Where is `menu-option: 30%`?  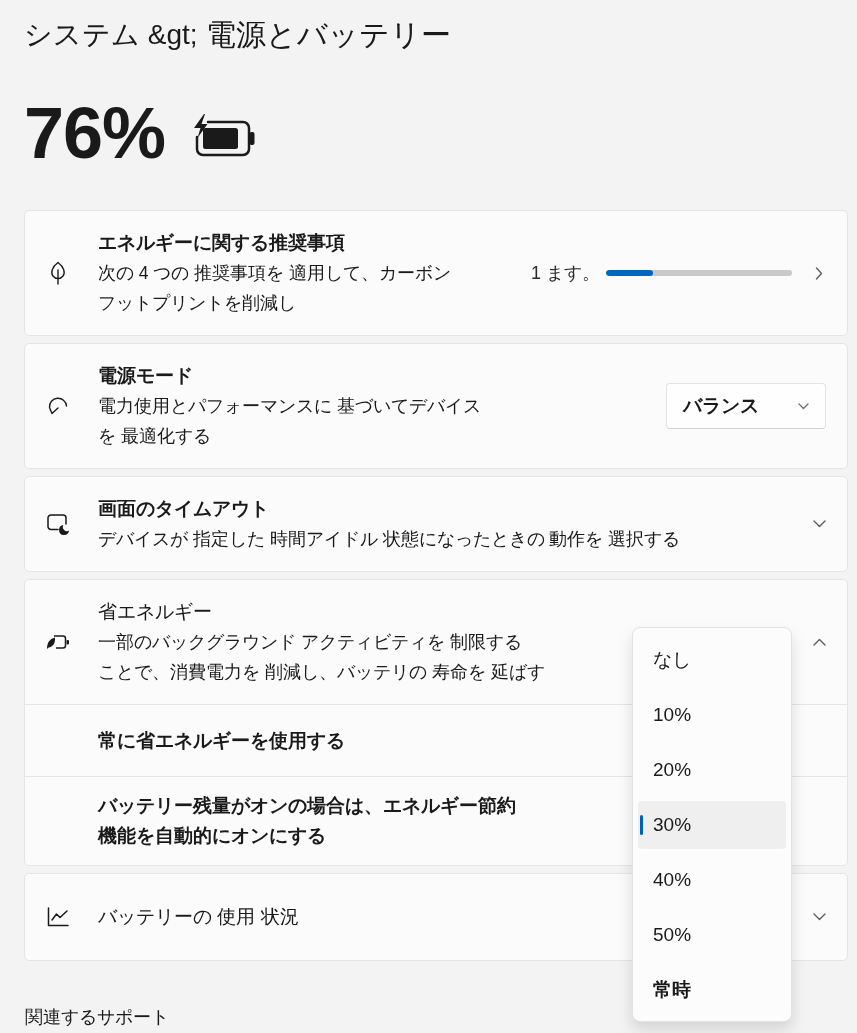
menu-option: 30% is located at coordinates (712, 824).